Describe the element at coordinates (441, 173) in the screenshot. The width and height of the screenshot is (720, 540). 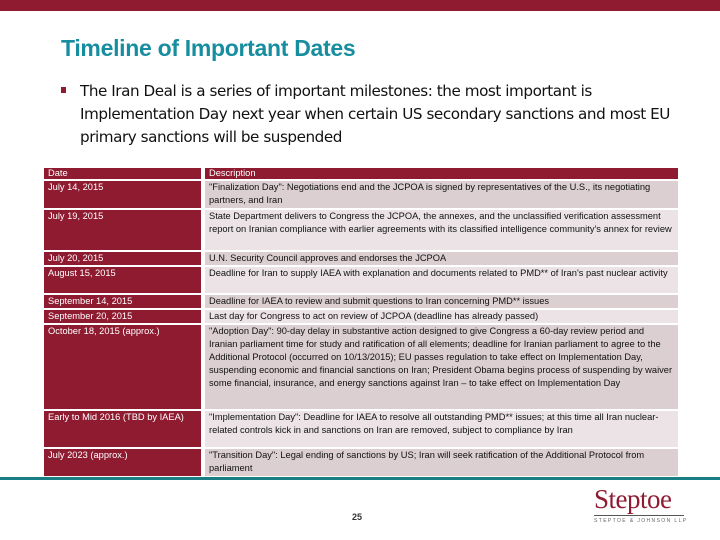
I see `header-description: Description` at that location.